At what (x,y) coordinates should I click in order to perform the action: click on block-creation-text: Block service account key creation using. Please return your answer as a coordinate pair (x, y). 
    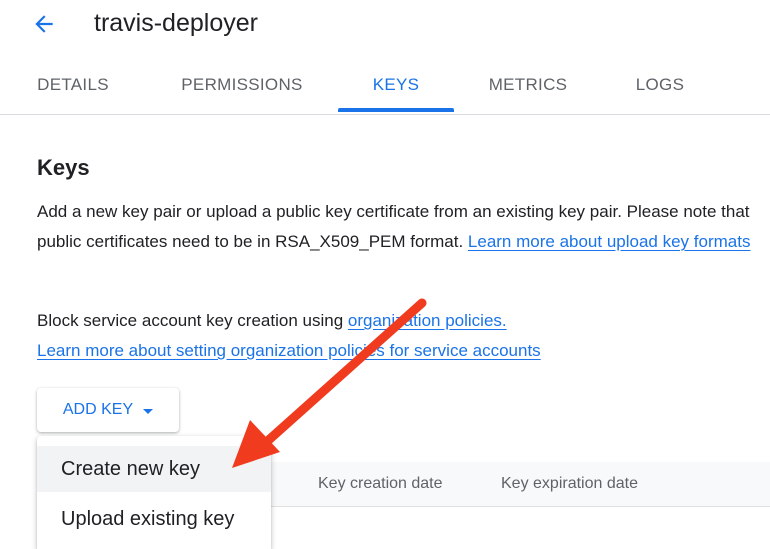
    Looking at the image, I should click on (192, 320).